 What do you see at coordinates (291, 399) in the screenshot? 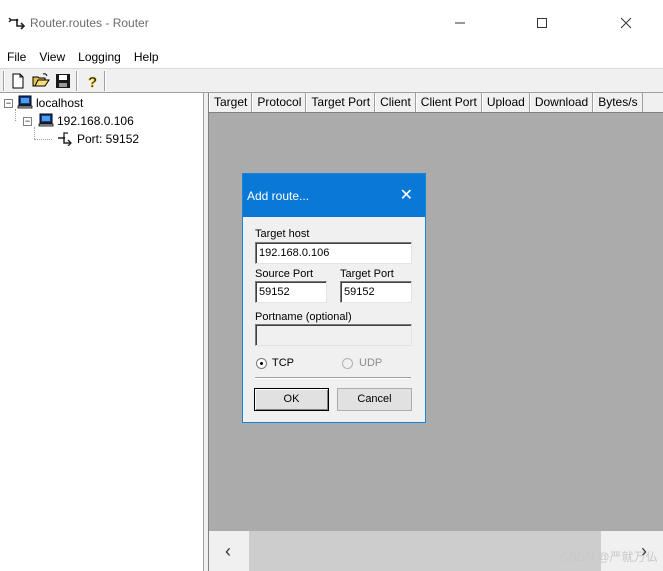
I see `ok-button: OK` at bounding box center [291, 399].